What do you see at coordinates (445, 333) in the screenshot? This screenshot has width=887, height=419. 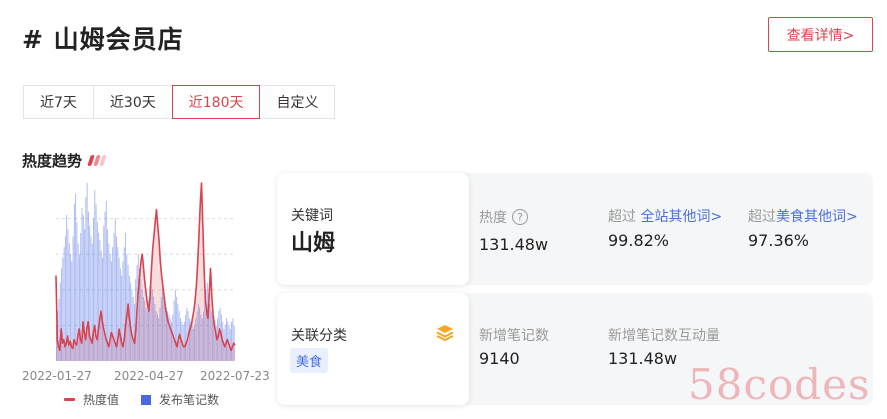 I see `layers-icon` at bounding box center [445, 333].